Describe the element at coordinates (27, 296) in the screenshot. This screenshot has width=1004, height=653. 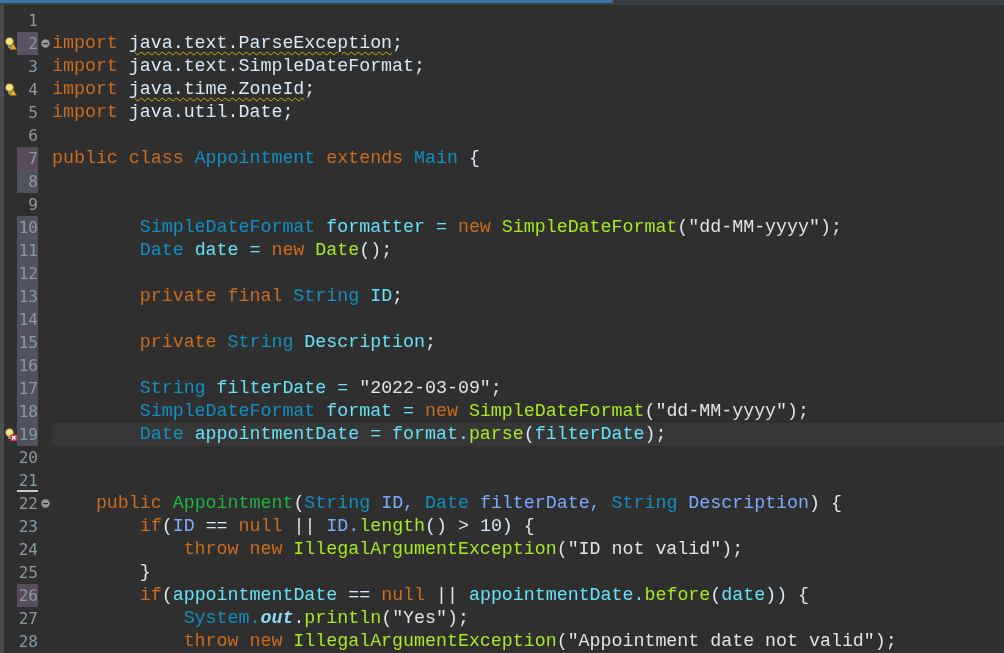
I see `line-number: 13` at that location.